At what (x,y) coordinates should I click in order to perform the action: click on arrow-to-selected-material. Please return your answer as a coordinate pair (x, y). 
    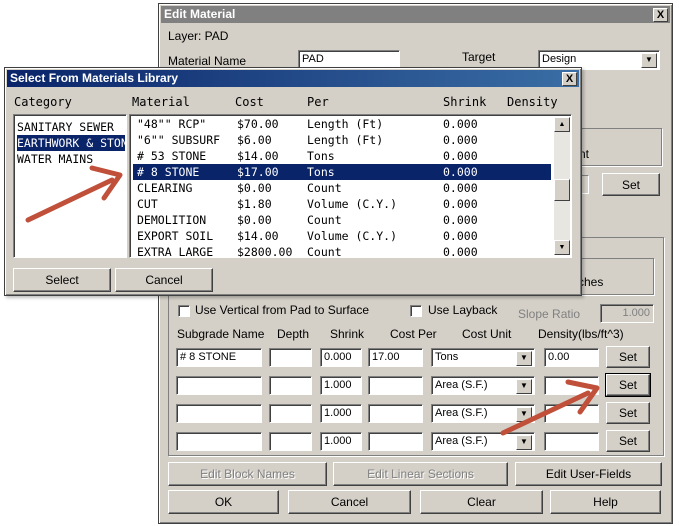
    Looking at the image, I should click on (74, 194).